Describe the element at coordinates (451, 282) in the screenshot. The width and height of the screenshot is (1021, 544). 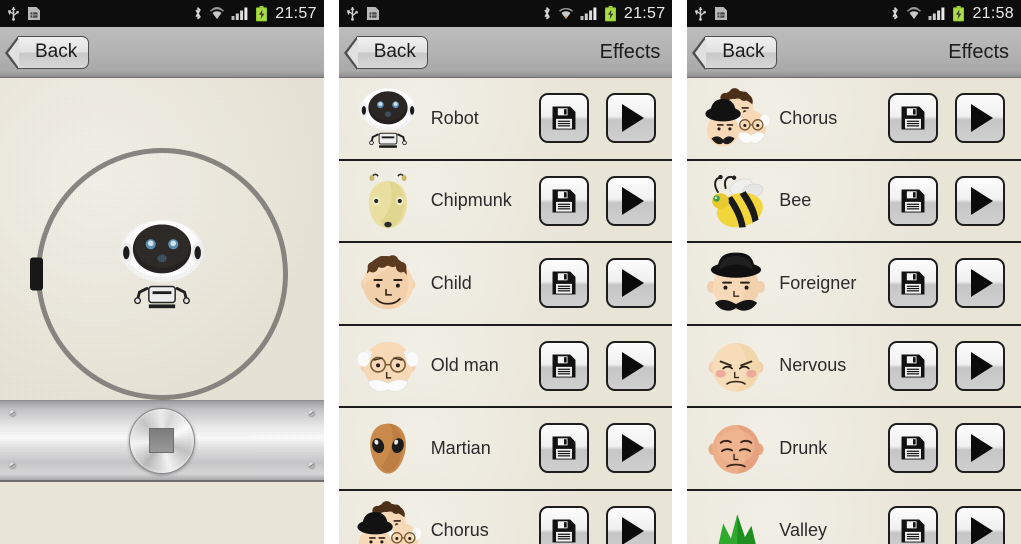
I see `effect-label: Child` at that location.